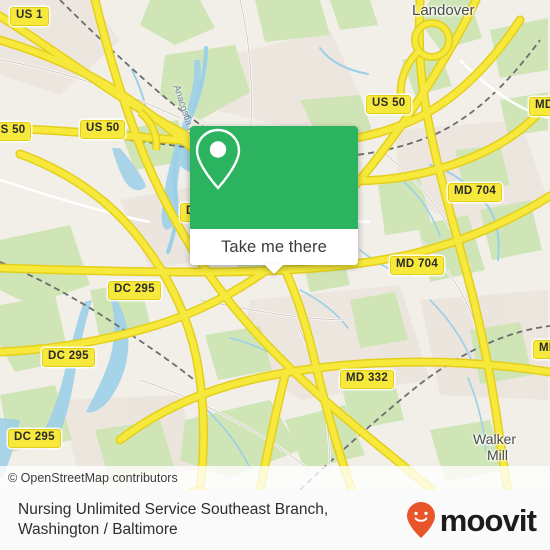 The image size is (550, 550). I want to click on place-label-mill: Mill, so click(497, 455).